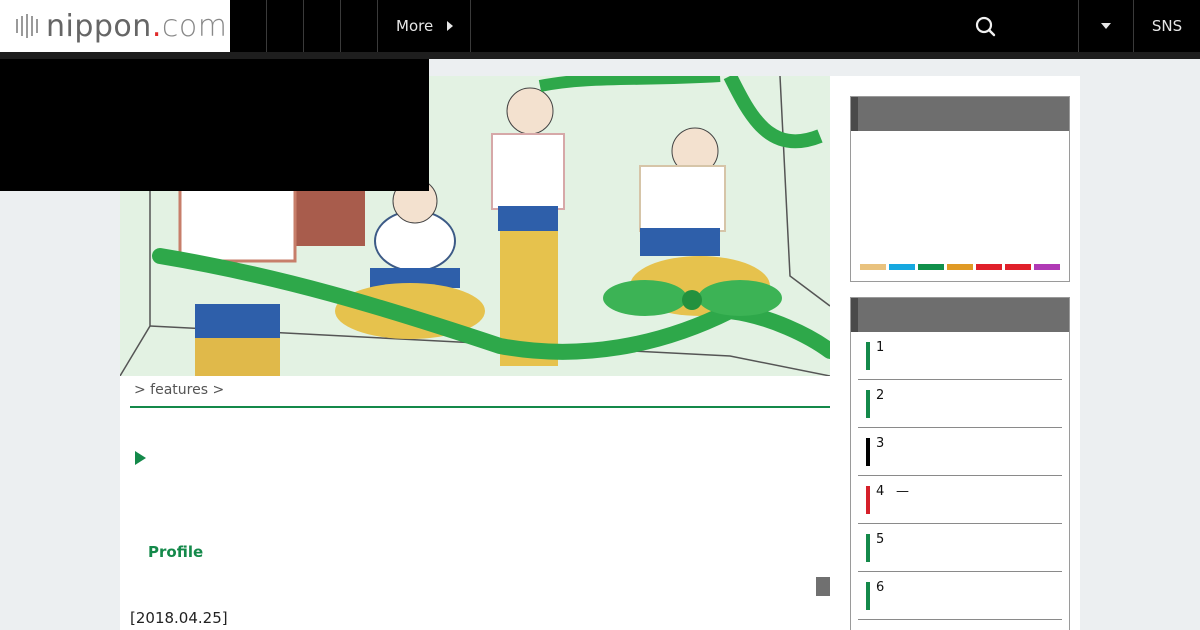  I want to click on rank-number: 4, so click(880, 491).